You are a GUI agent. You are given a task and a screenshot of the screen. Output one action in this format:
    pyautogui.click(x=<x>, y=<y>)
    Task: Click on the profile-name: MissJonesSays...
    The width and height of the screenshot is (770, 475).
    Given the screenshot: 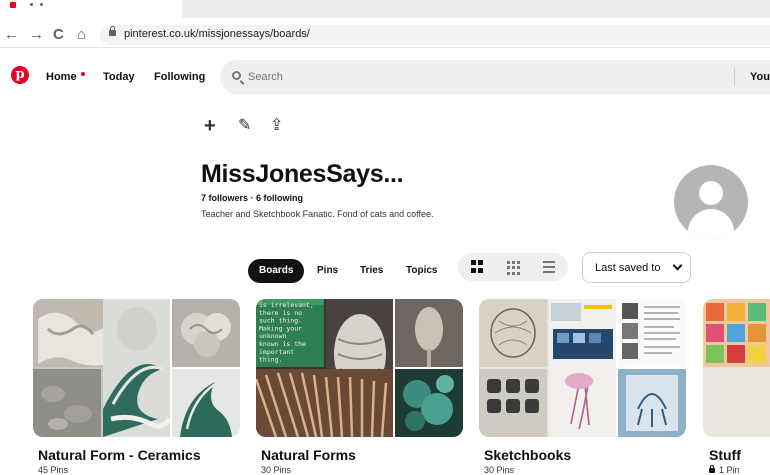 What is the action you would take?
    pyautogui.click(x=302, y=174)
    